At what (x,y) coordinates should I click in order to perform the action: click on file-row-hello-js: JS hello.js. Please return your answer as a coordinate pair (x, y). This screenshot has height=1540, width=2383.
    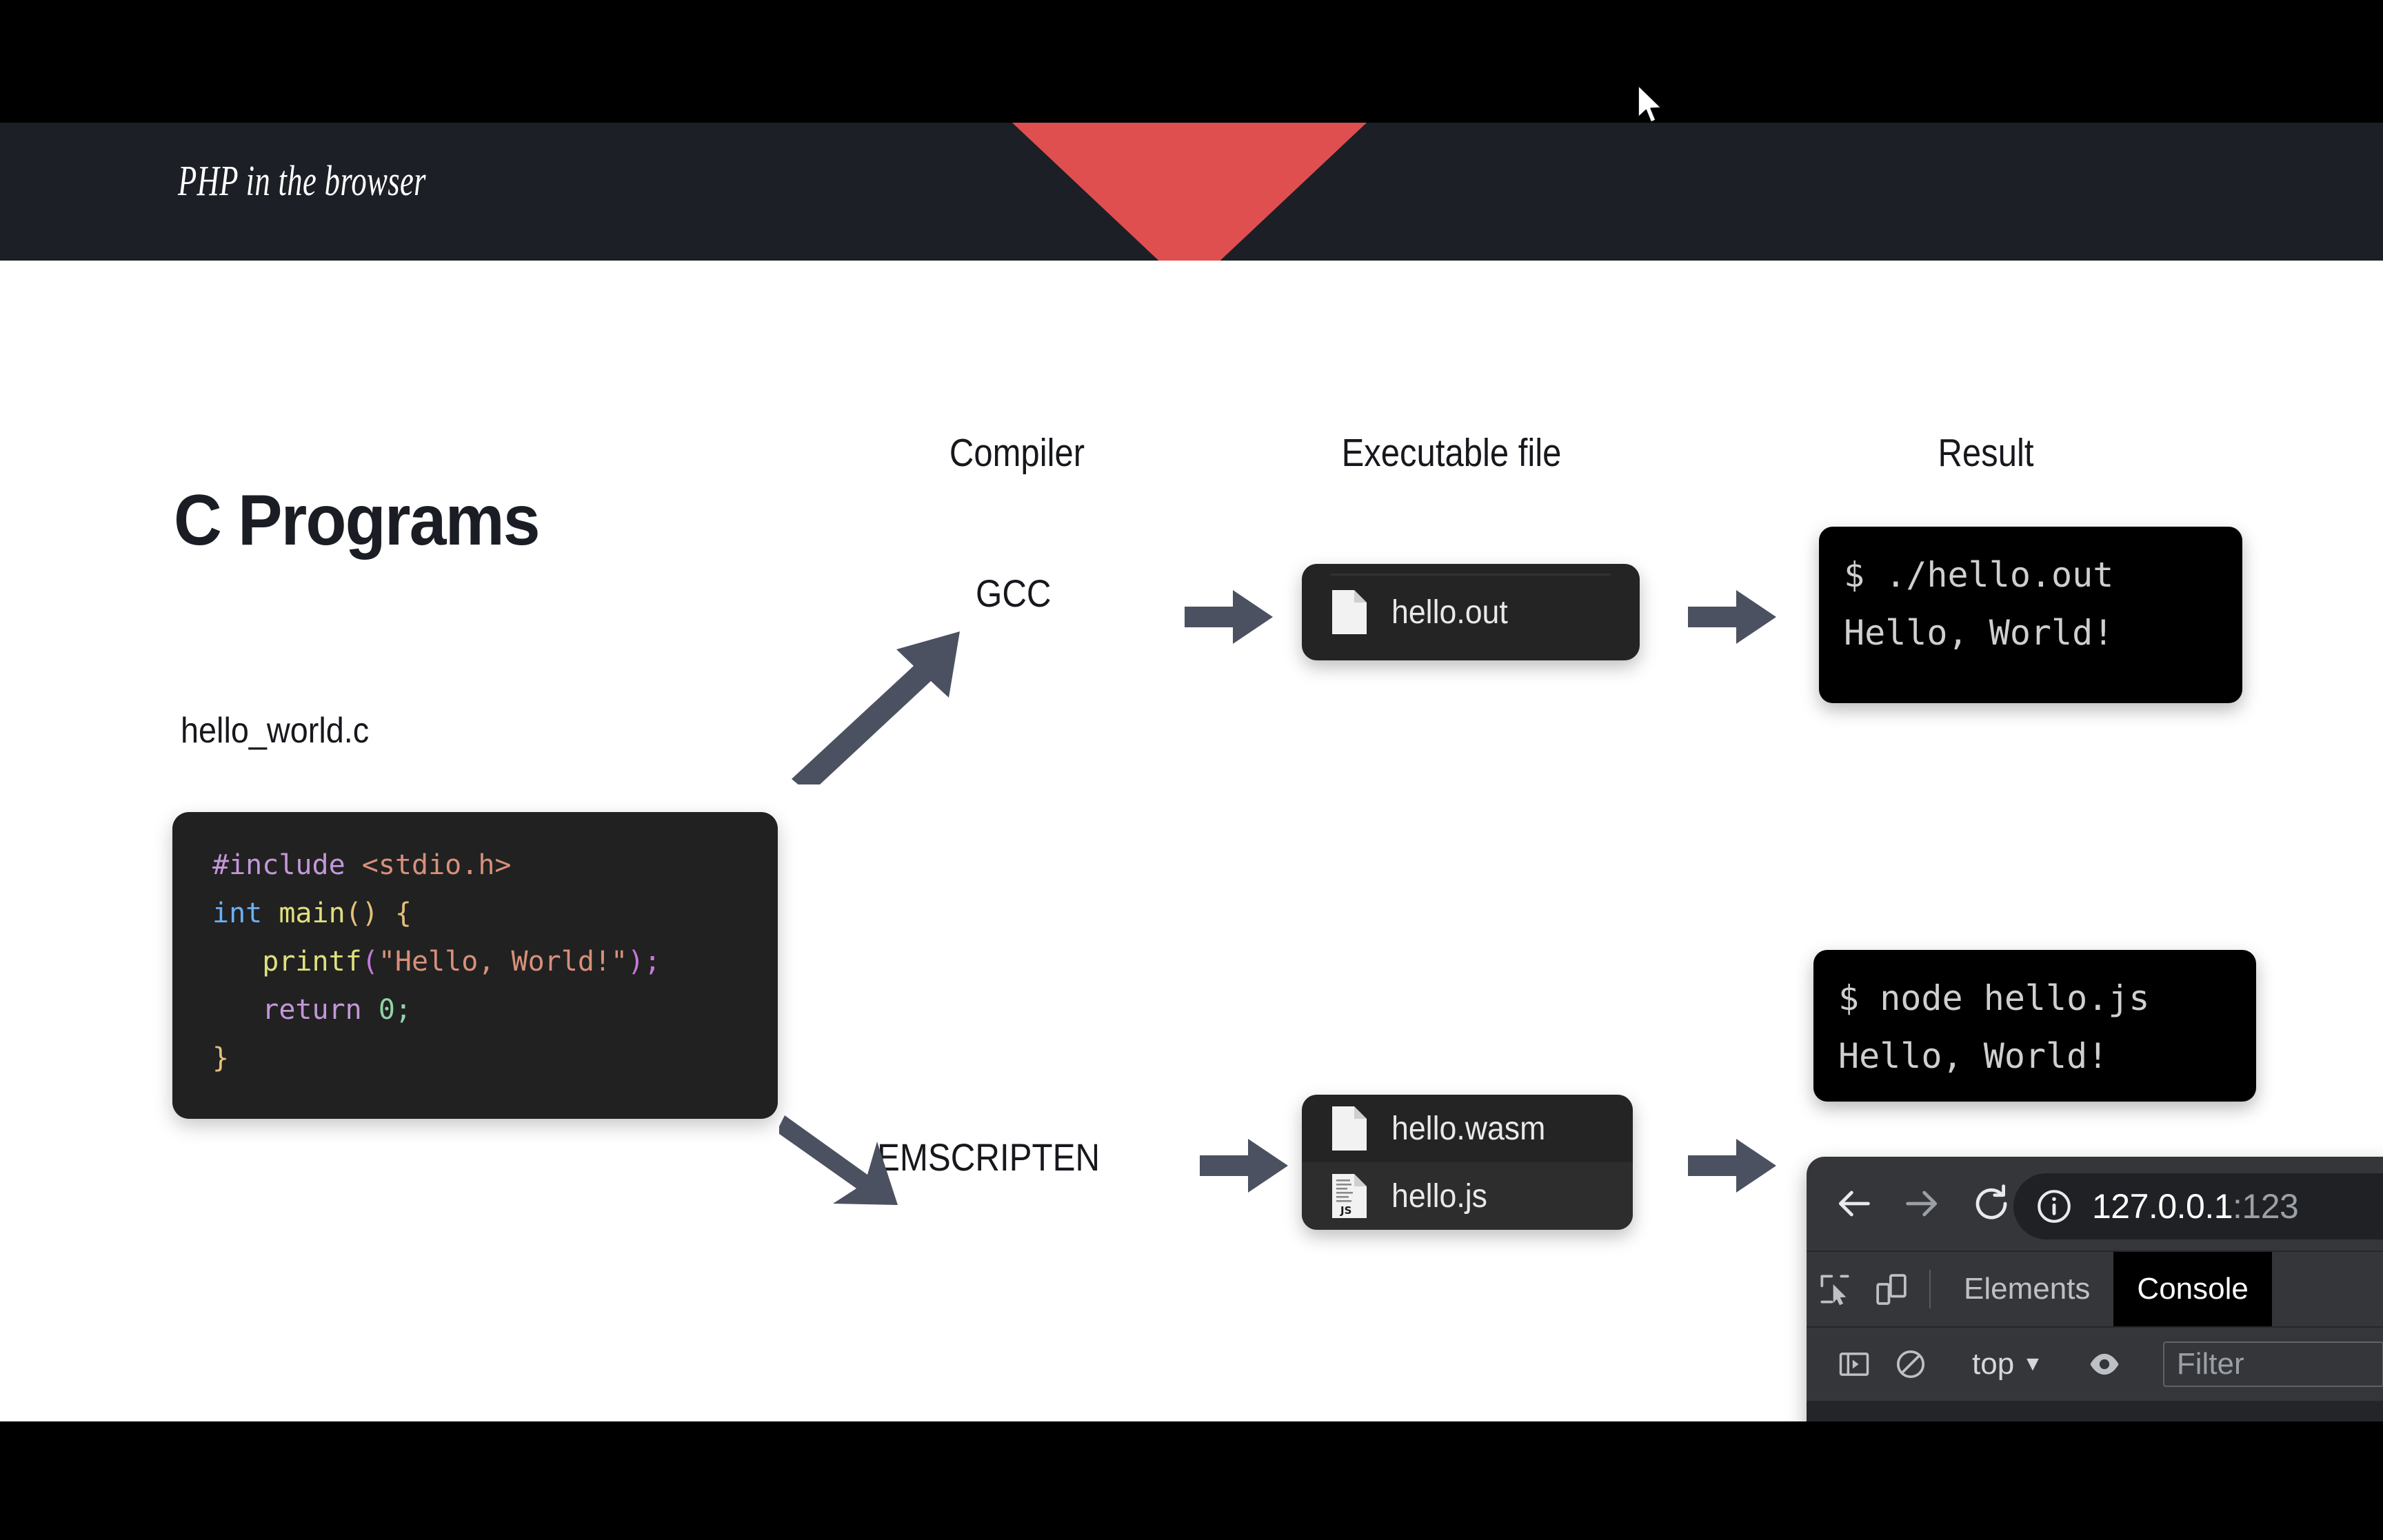
    Looking at the image, I should click on (1467, 1196).